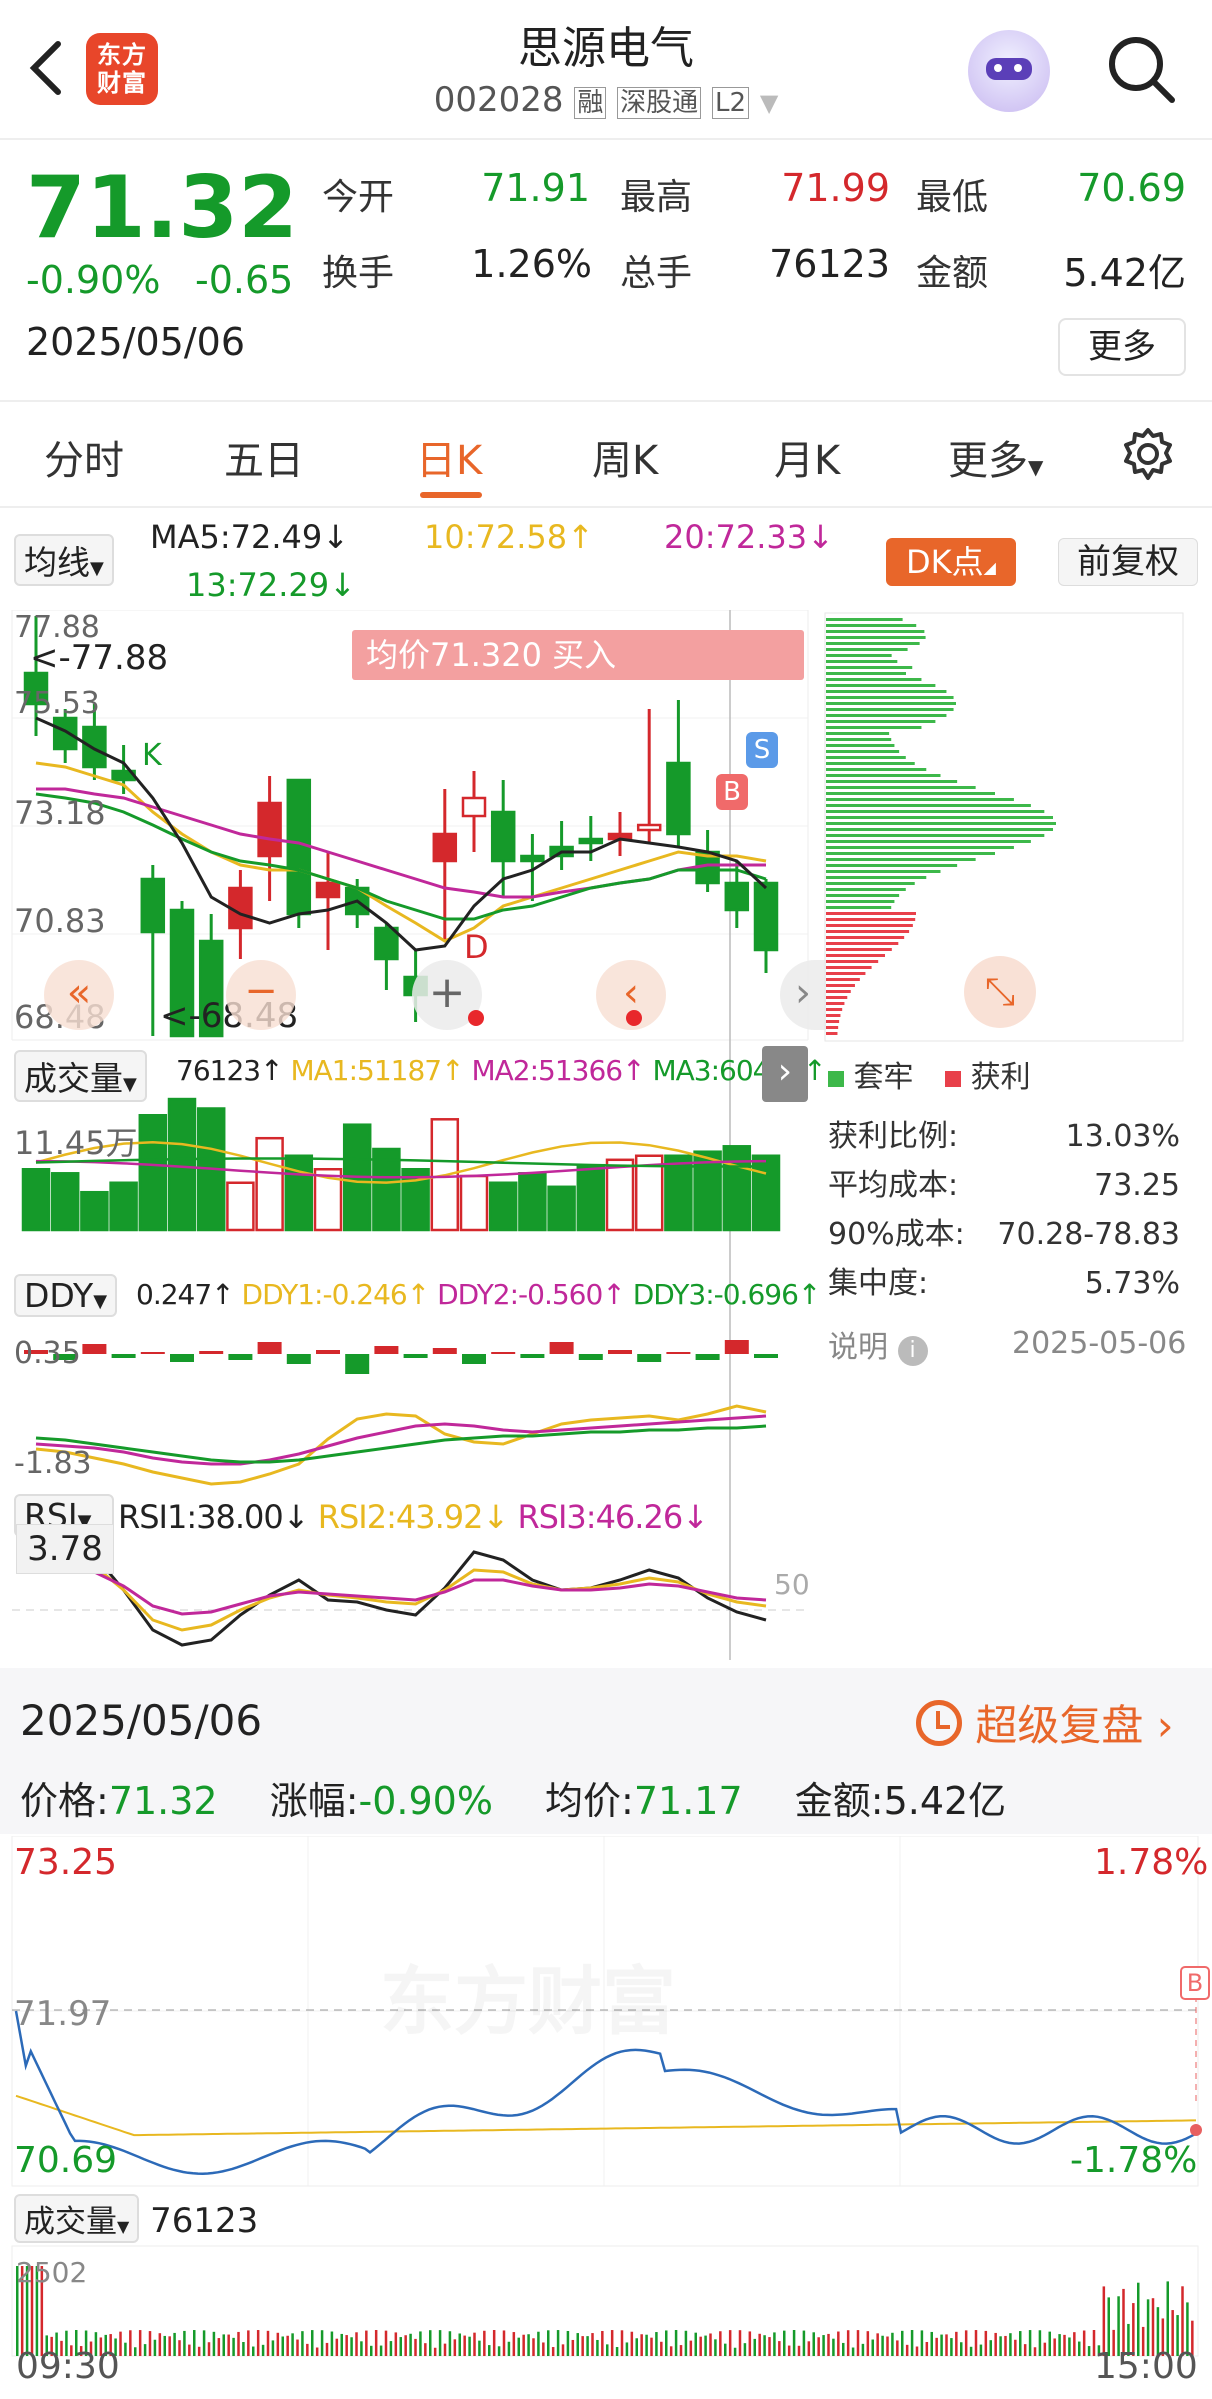  Describe the element at coordinates (509, 537) in the screenshot. I see `ma10-value: 10:72.58↑` at that location.